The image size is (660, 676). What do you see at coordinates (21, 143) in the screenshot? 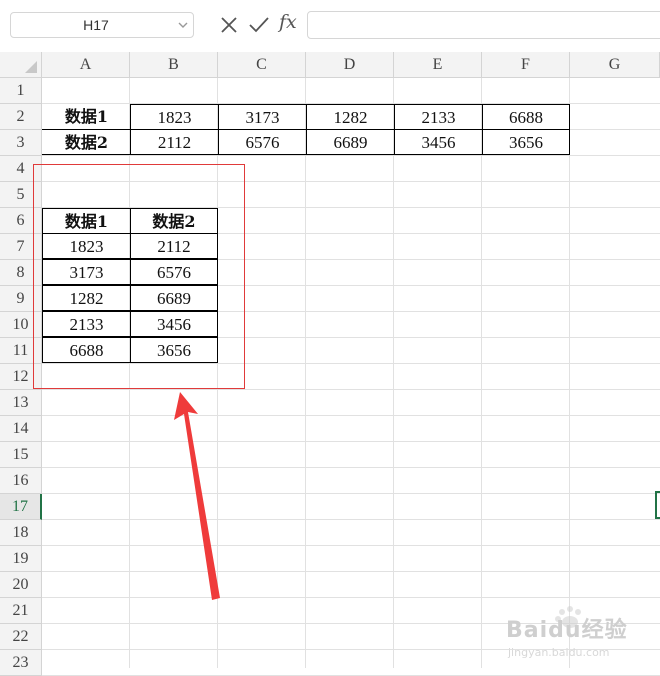
I see `row-header-3: 3` at bounding box center [21, 143].